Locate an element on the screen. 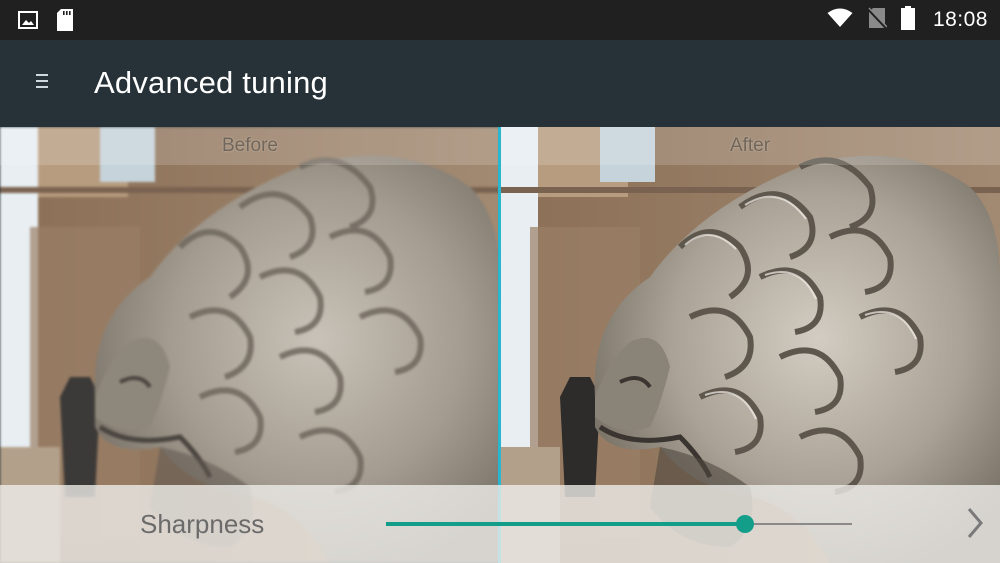 The height and width of the screenshot is (563, 1000). slider-thumb is located at coordinates (744, 524).